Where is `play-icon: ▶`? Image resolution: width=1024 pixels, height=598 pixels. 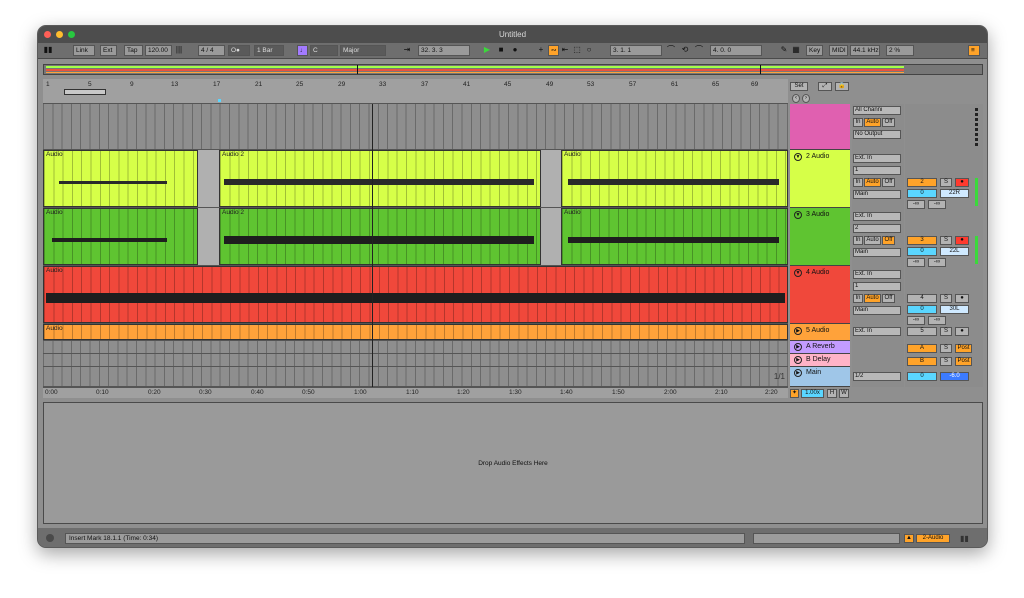 play-icon: ▶ is located at coordinates (487, 50).